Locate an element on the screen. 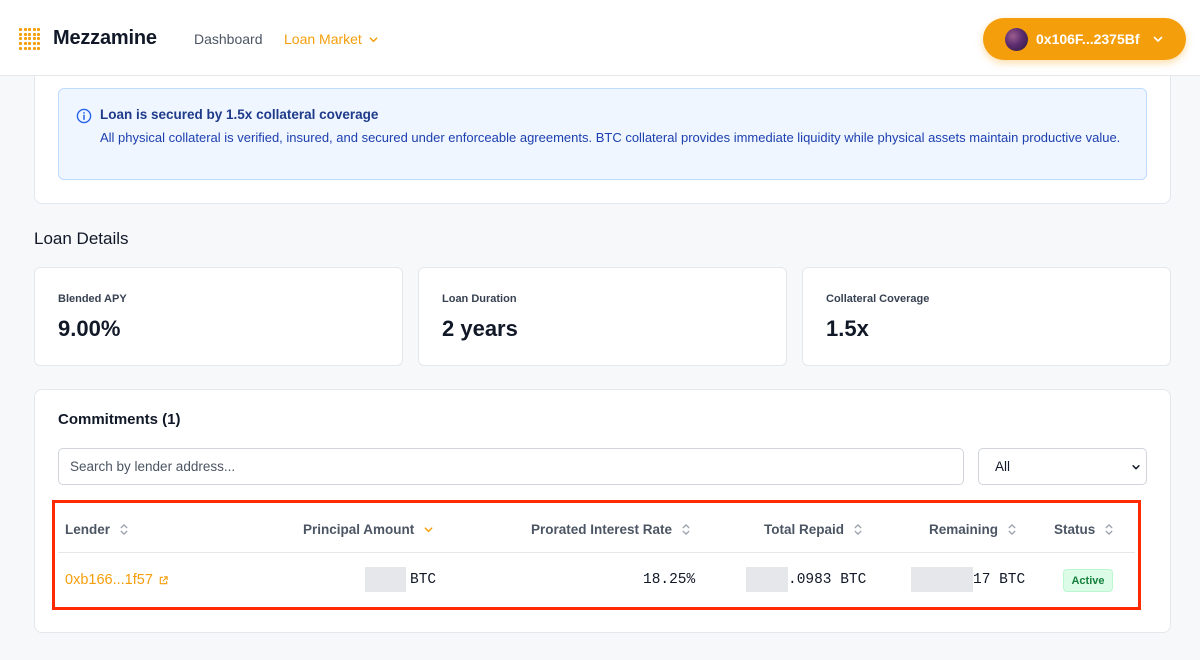 The image size is (1200, 660). stat-card-apy: Blended APY 9.00% is located at coordinates (218, 316).